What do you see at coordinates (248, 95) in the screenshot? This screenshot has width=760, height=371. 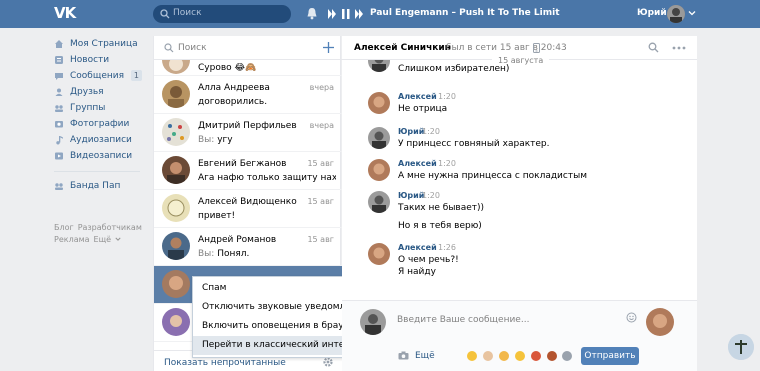 I see `conversation-row: Алла Андреева вчера договорились.` at bounding box center [248, 95].